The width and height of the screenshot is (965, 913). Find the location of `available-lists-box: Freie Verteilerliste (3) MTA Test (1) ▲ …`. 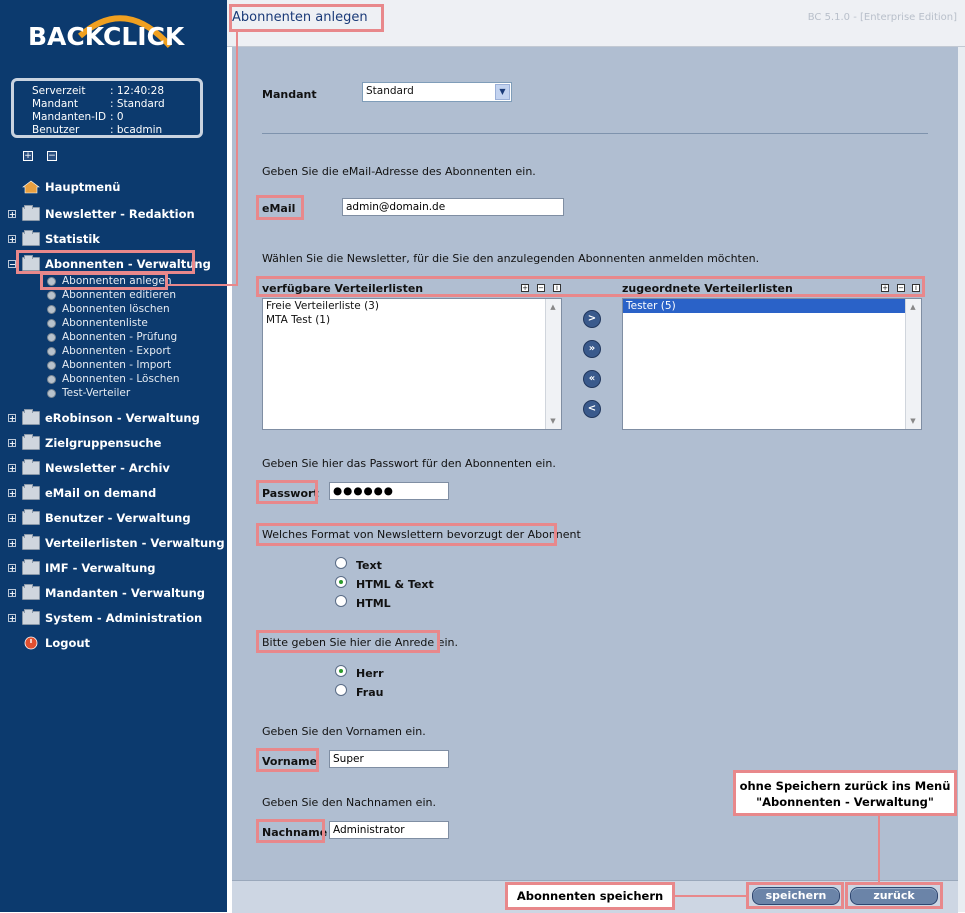

available-lists-box: Freie Verteilerliste (3) MTA Test (1) ▲ … is located at coordinates (412, 364).